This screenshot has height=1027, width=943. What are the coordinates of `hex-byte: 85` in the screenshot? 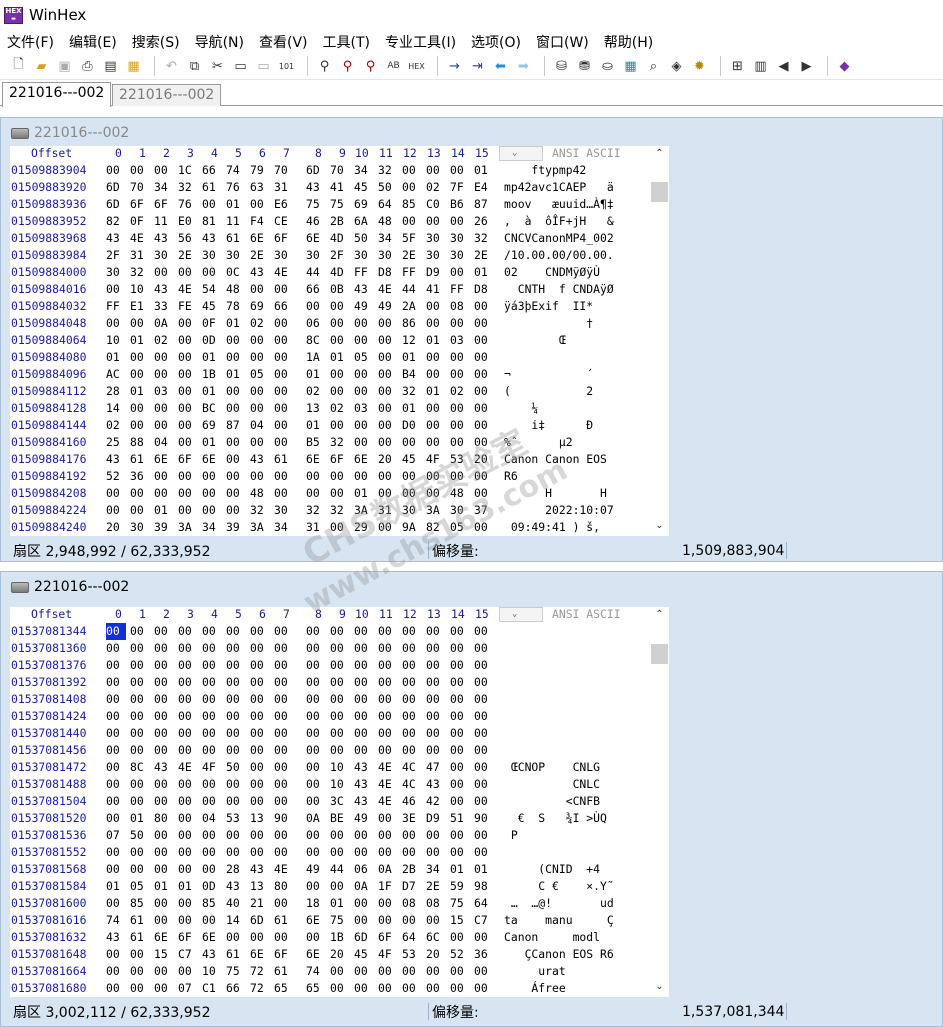 It's located at (212, 903).